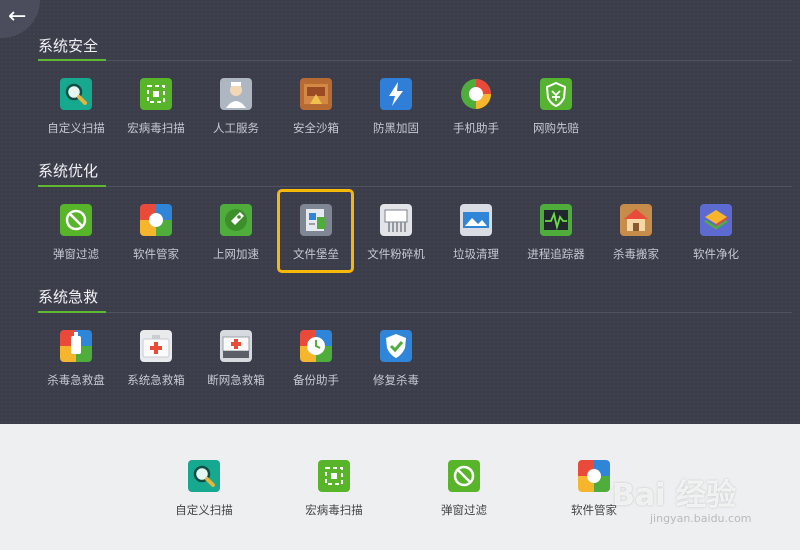  I want to click on tool-offline-rescue-kit: 断网急救箱, so click(236, 359).